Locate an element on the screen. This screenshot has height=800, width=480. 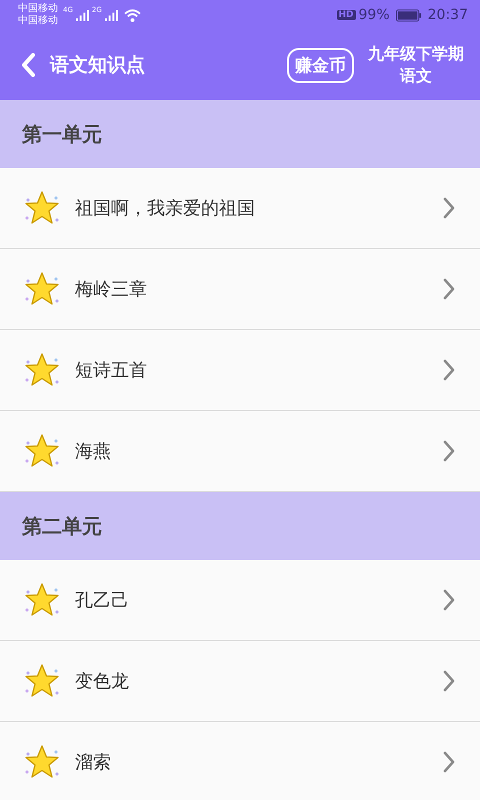
lesson-row: 梅岭三章 is located at coordinates (240, 289).